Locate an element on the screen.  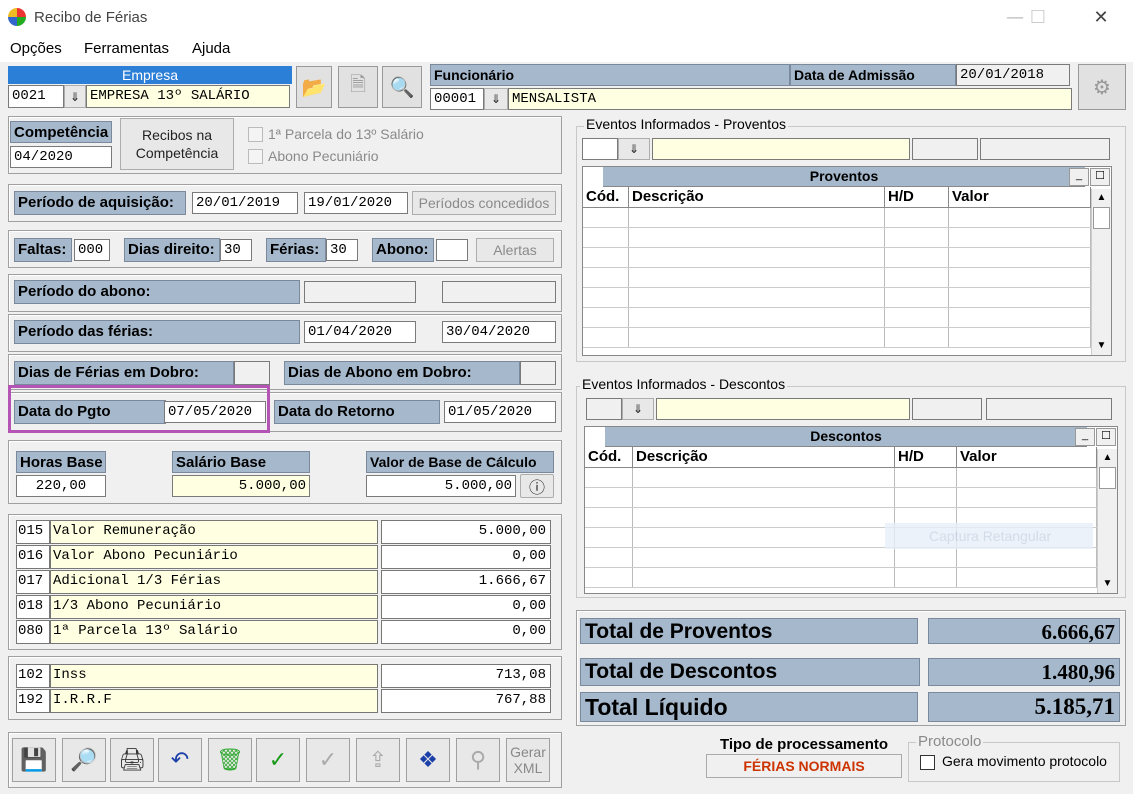
network-icon: ❖ is located at coordinates (428, 760).